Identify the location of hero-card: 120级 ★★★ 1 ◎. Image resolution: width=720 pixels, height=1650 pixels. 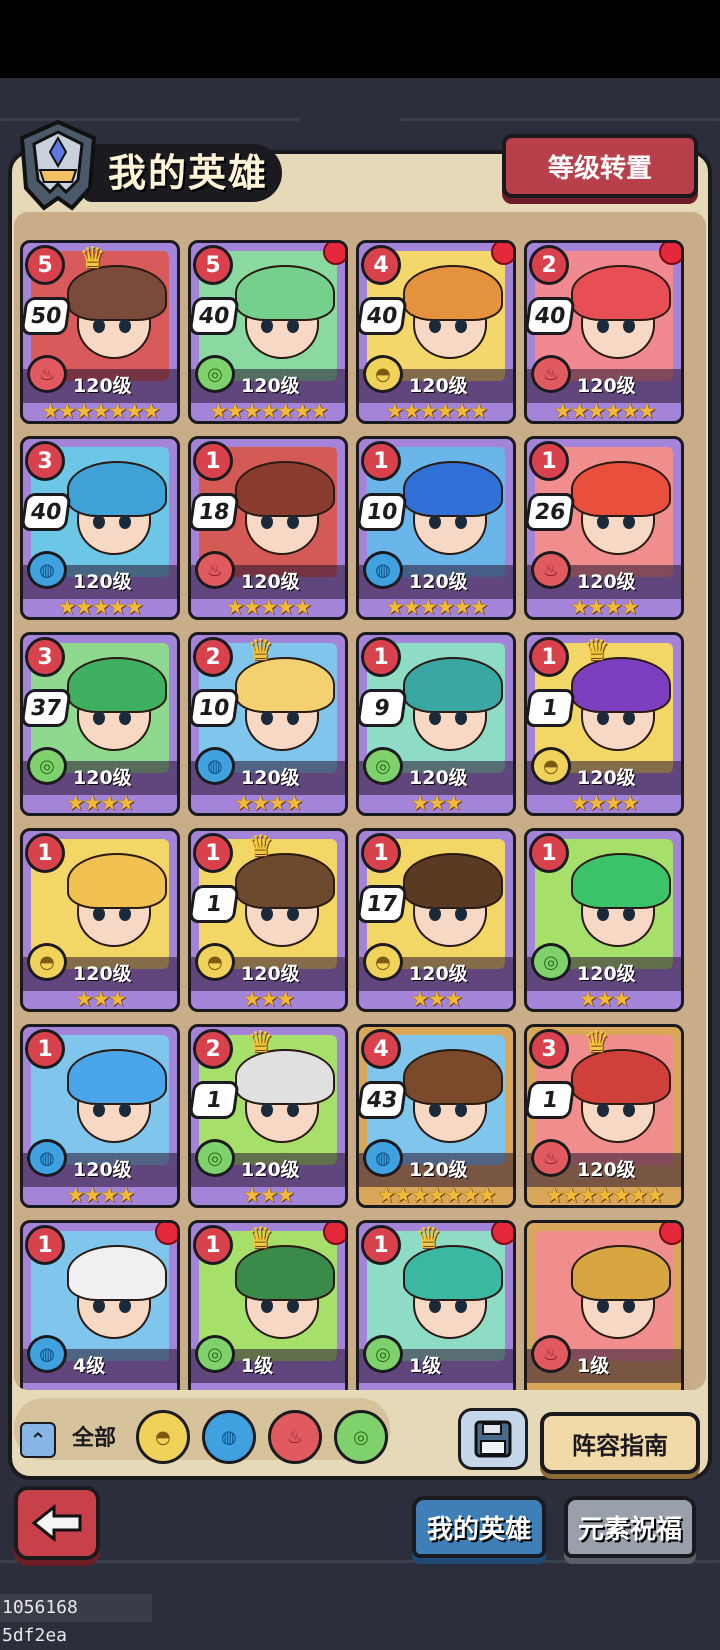
(604, 920).